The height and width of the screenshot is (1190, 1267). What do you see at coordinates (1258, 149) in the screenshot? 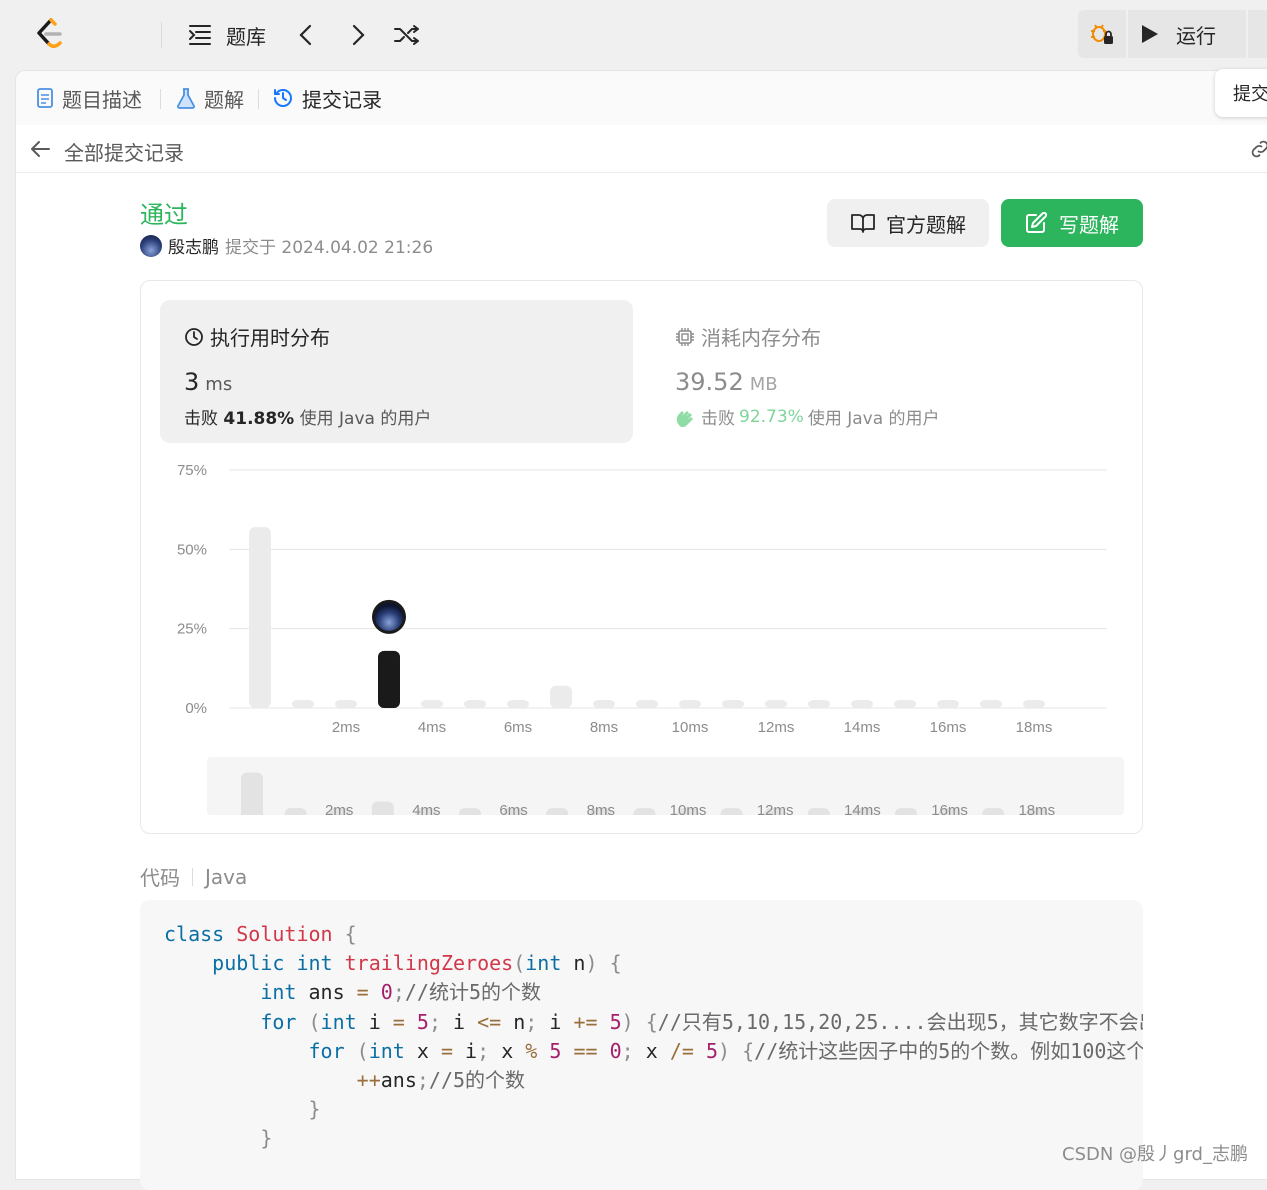
I see `link-icon` at bounding box center [1258, 149].